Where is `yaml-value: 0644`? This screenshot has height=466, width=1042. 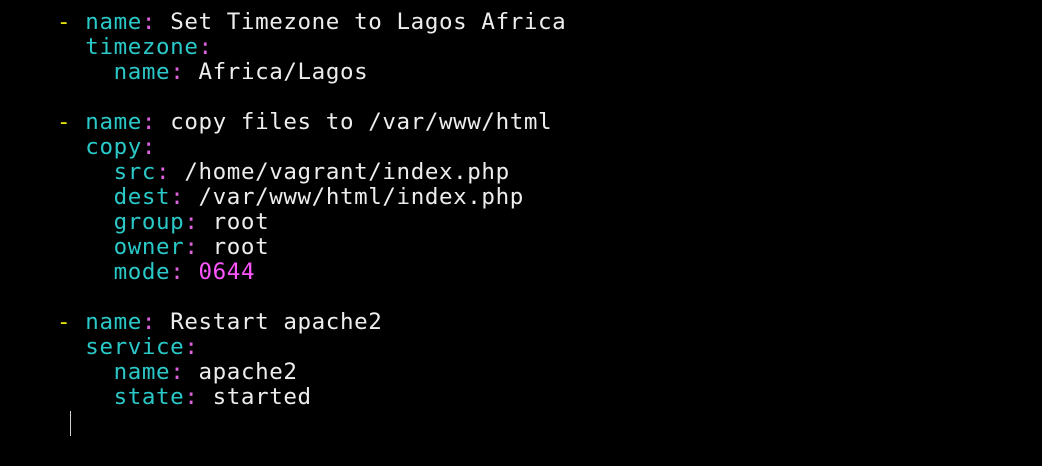
yaml-value: 0644 is located at coordinates (227, 272).